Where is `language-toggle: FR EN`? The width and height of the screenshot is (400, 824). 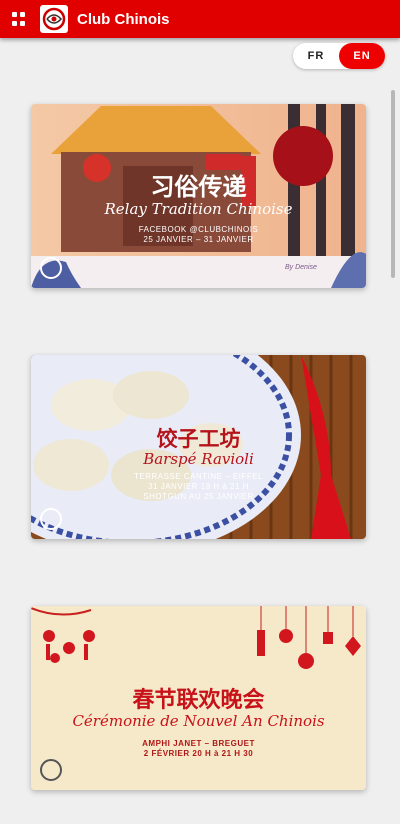
language-toggle: FR EN is located at coordinates (339, 56).